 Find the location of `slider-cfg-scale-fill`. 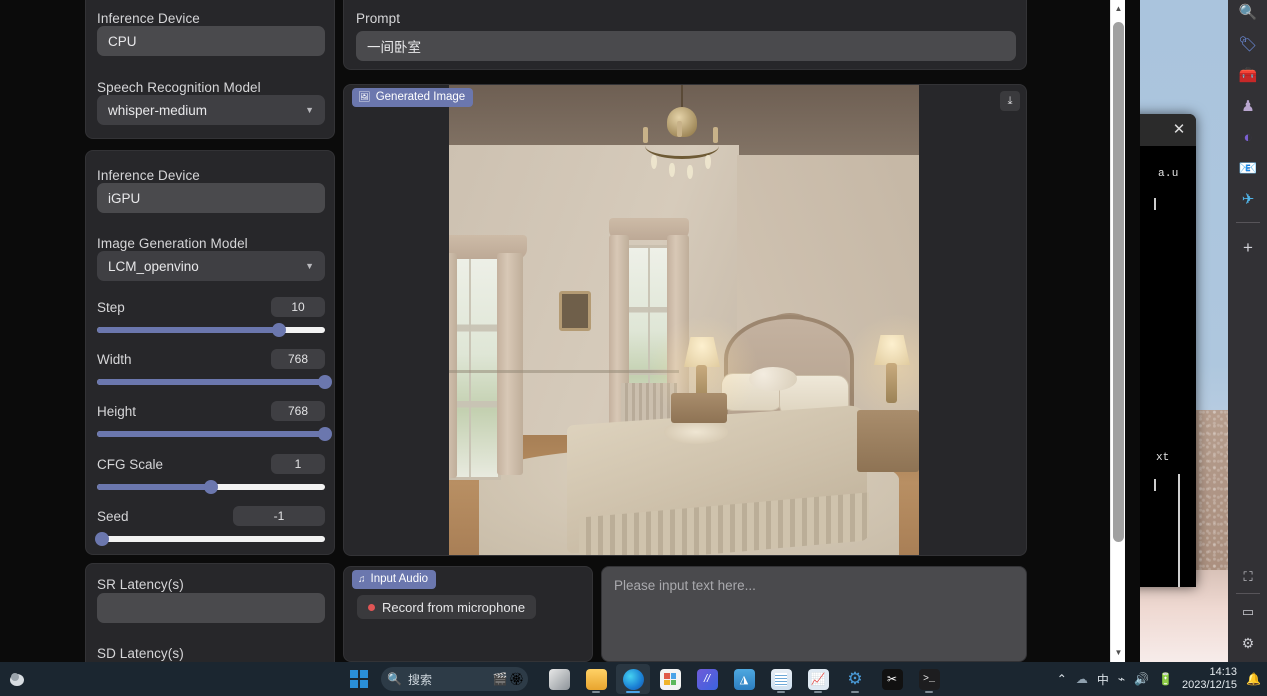

slider-cfg-scale-fill is located at coordinates (154, 487).